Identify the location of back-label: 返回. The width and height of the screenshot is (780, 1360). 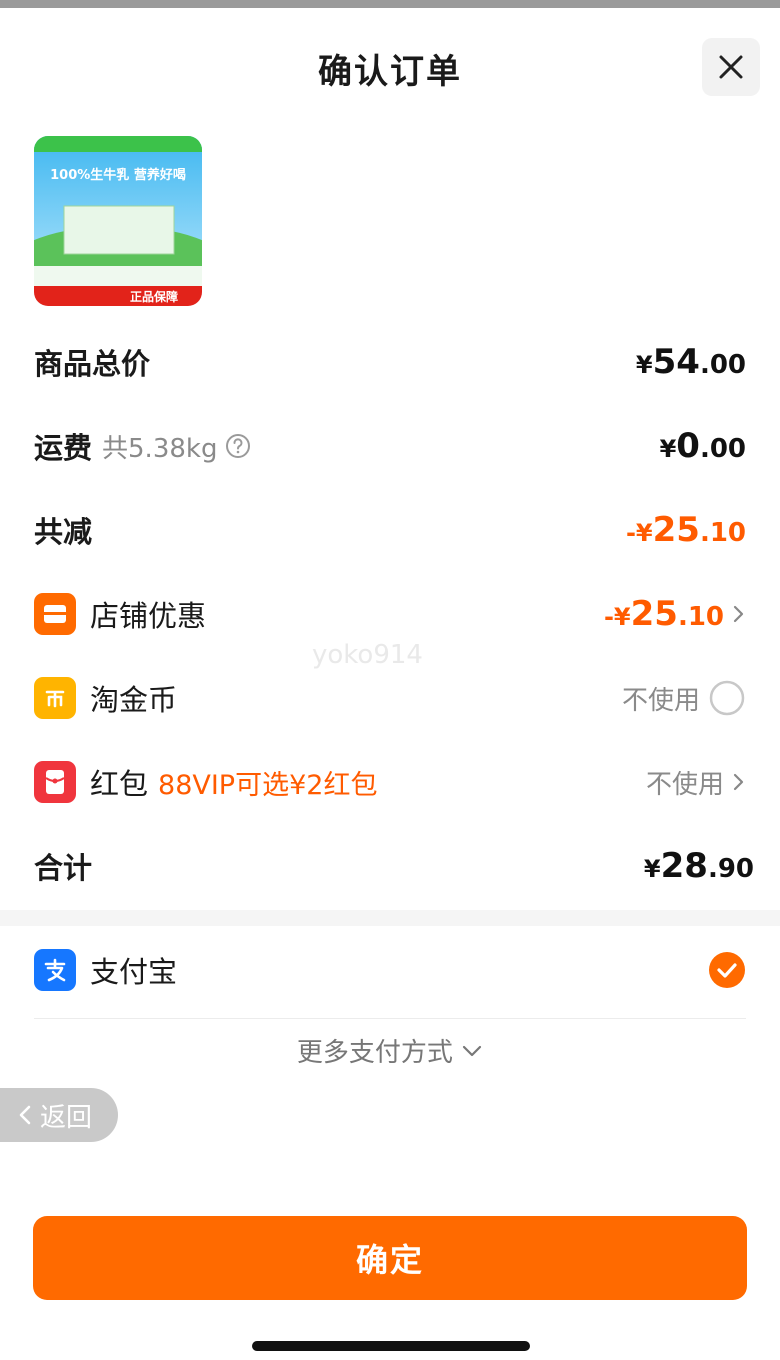
(66, 1117).